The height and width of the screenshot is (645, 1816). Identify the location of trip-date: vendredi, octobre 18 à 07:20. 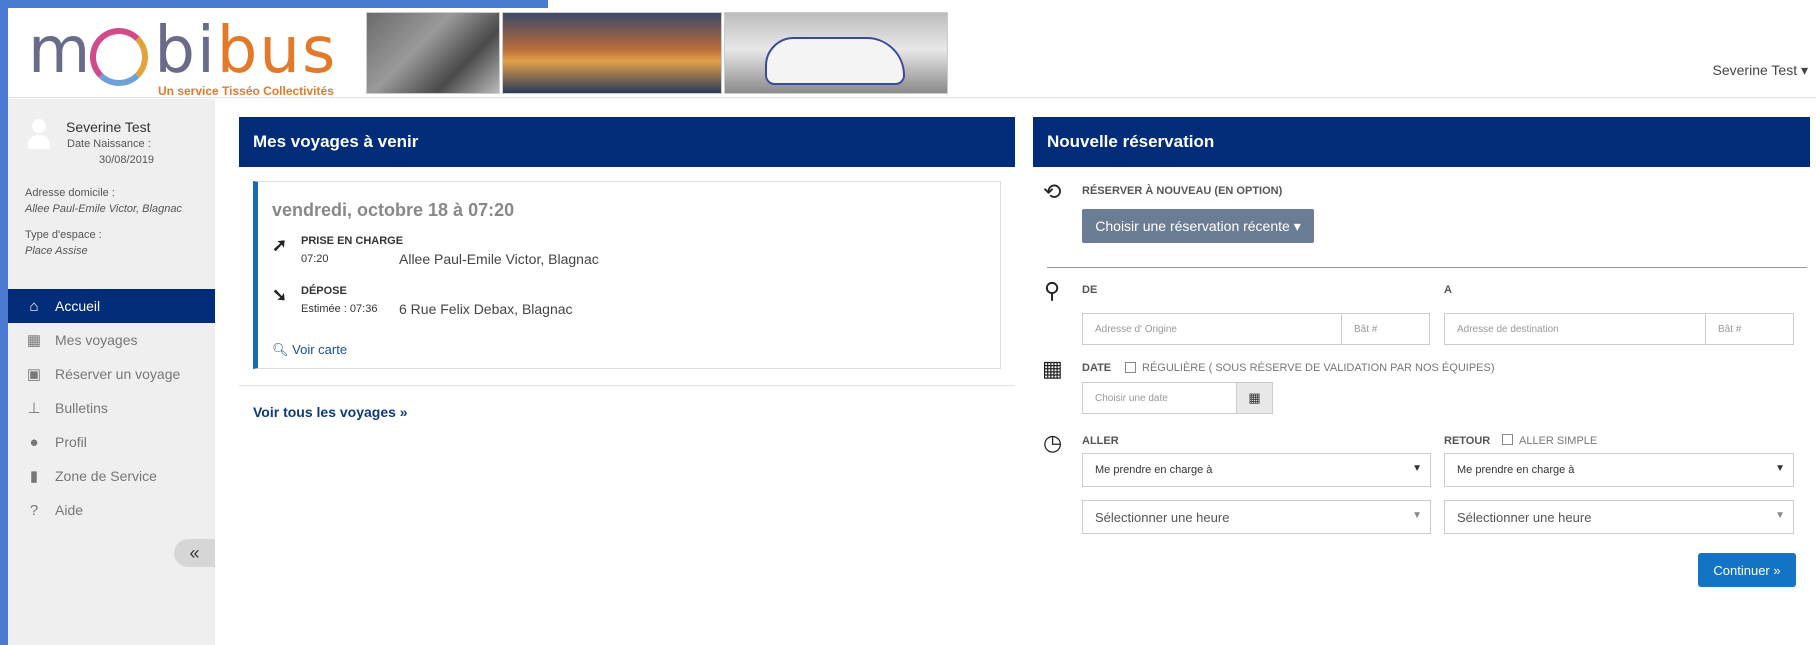
(393, 210).